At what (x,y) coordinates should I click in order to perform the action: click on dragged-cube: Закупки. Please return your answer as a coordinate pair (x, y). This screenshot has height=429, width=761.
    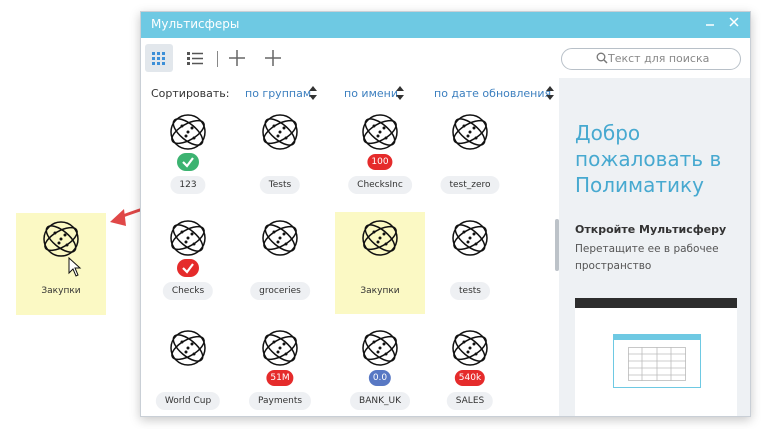
    Looking at the image, I should click on (61, 264).